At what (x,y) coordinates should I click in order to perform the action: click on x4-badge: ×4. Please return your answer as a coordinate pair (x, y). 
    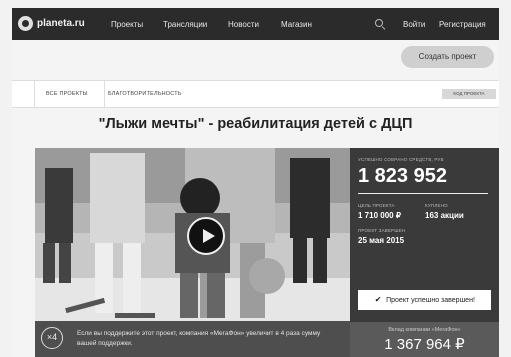
    Looking at the image, I should click on (52, 338).